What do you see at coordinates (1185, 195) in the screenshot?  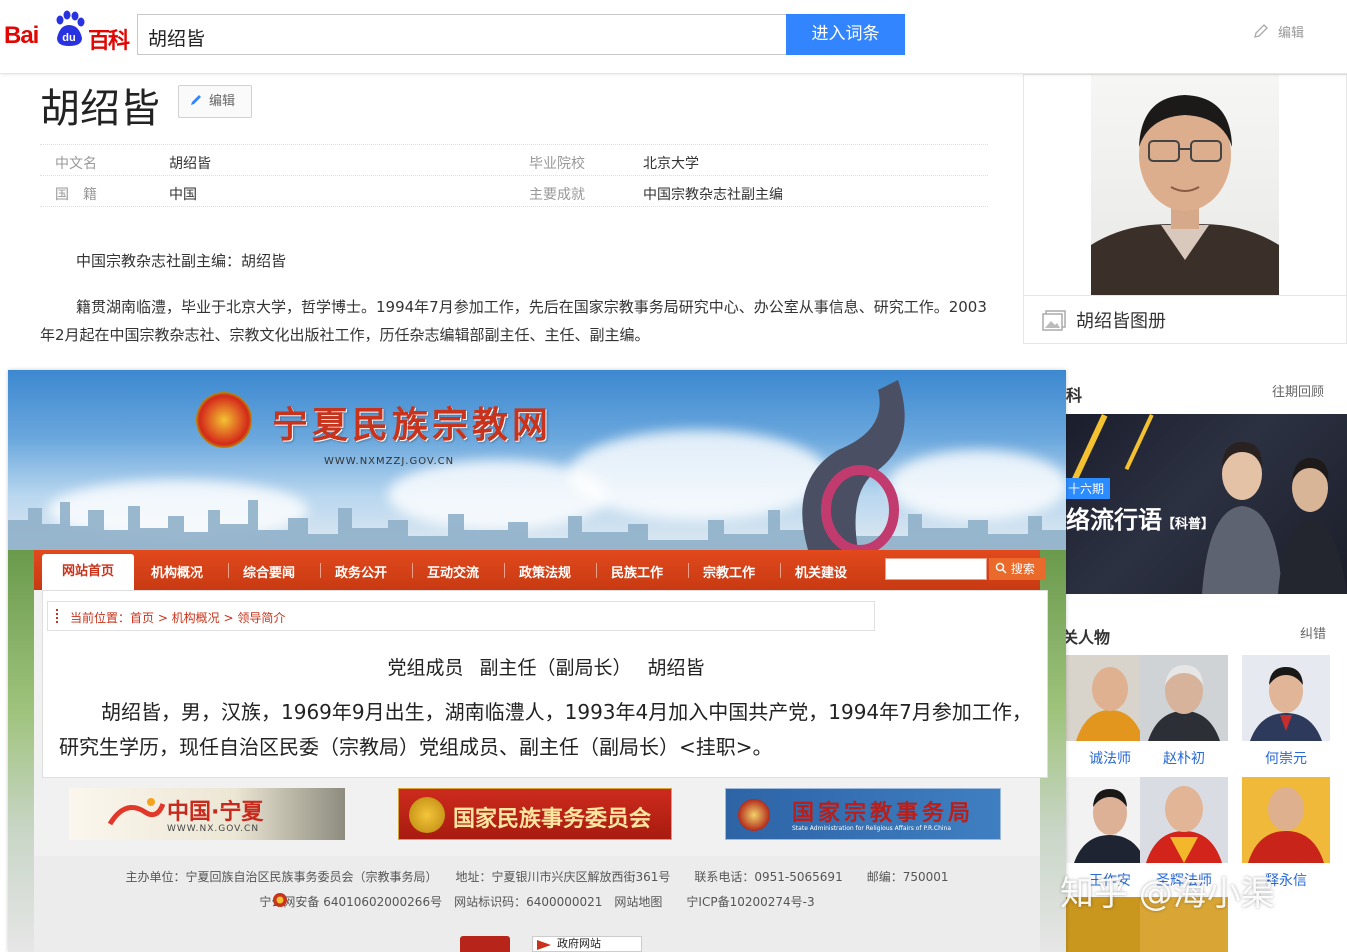 I see `person-portrait-image` at bounding box center [1185, 195].